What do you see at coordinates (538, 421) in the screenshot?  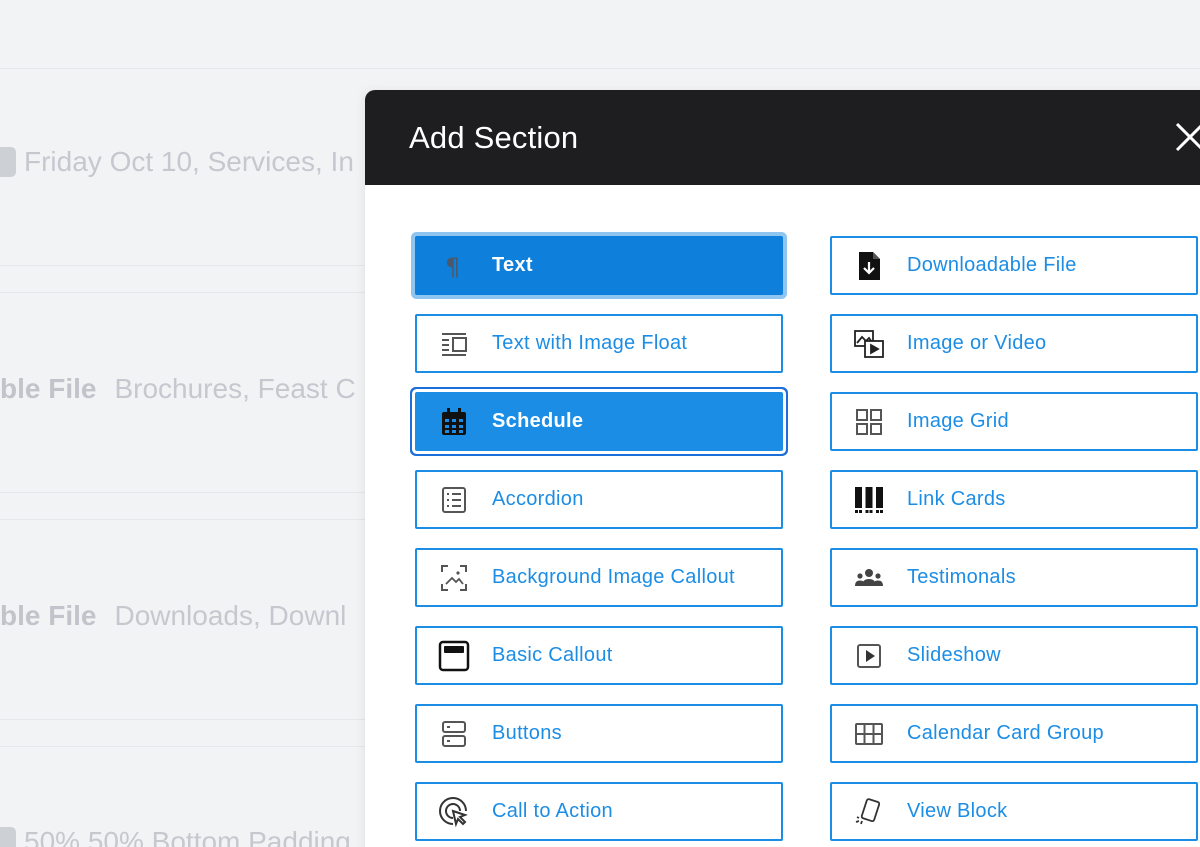 I see `option-label: Schedule` at bounding box center [538, 421].